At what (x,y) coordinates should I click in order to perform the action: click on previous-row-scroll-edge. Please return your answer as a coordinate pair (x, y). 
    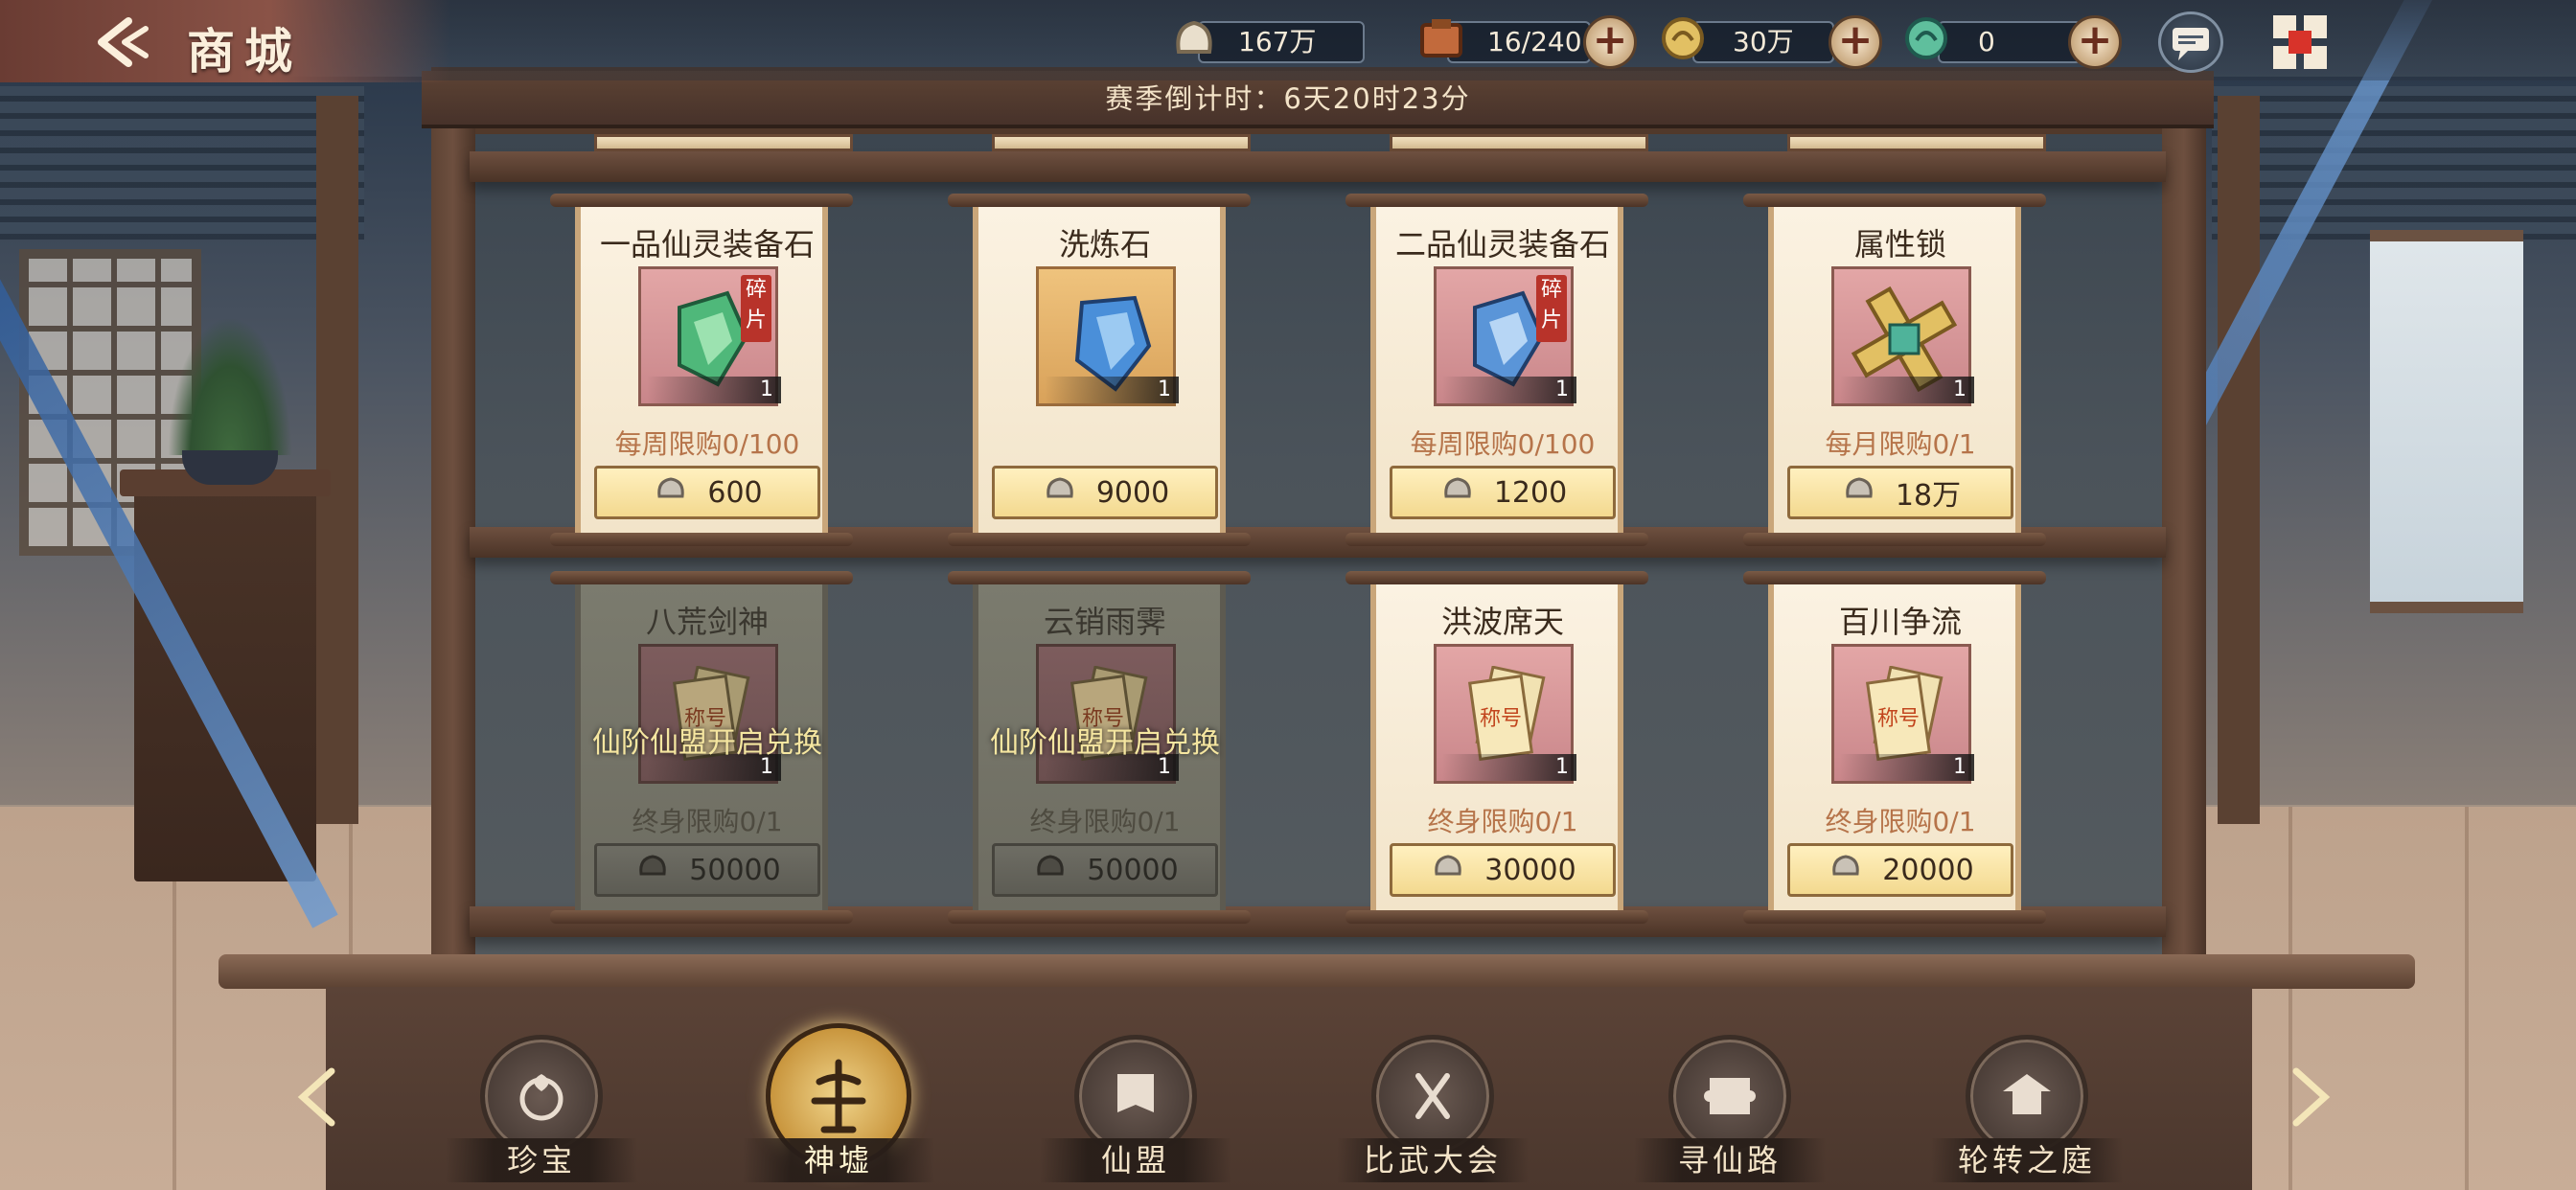
    Looking at the image, I should click on (1121, 143).